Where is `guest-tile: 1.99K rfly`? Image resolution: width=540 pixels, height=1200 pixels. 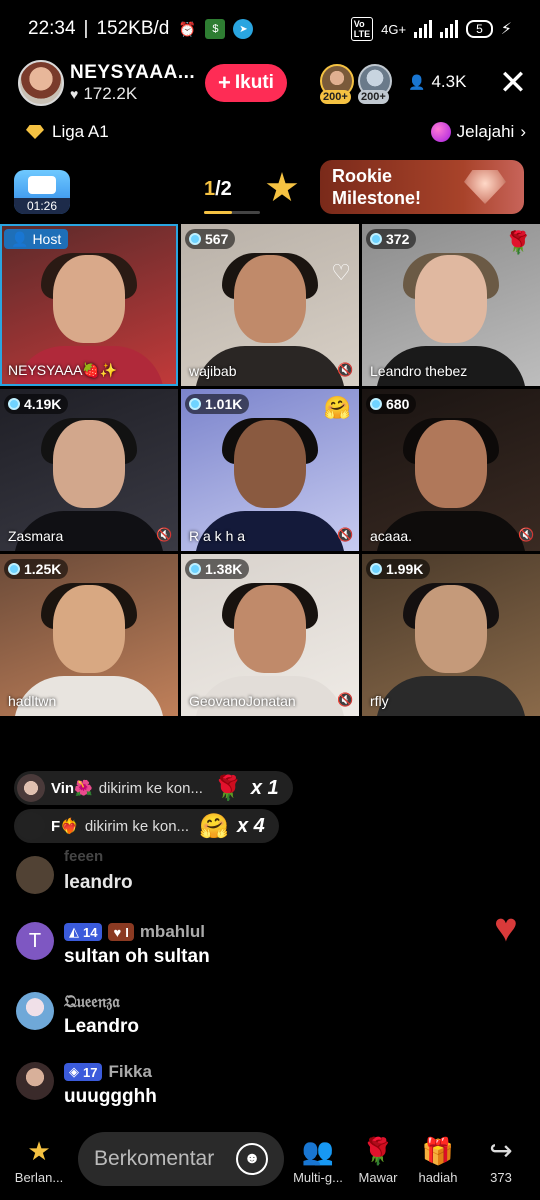 guest-tile: 1.99K rfly is located at coordinates (451, 635).